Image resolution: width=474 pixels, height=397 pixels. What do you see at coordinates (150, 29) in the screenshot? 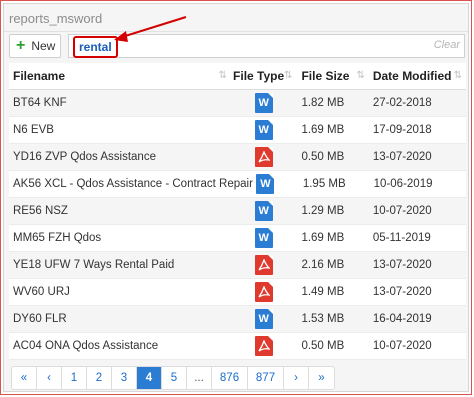
I see `annotation-arrow` at bounding box center [150, 29].